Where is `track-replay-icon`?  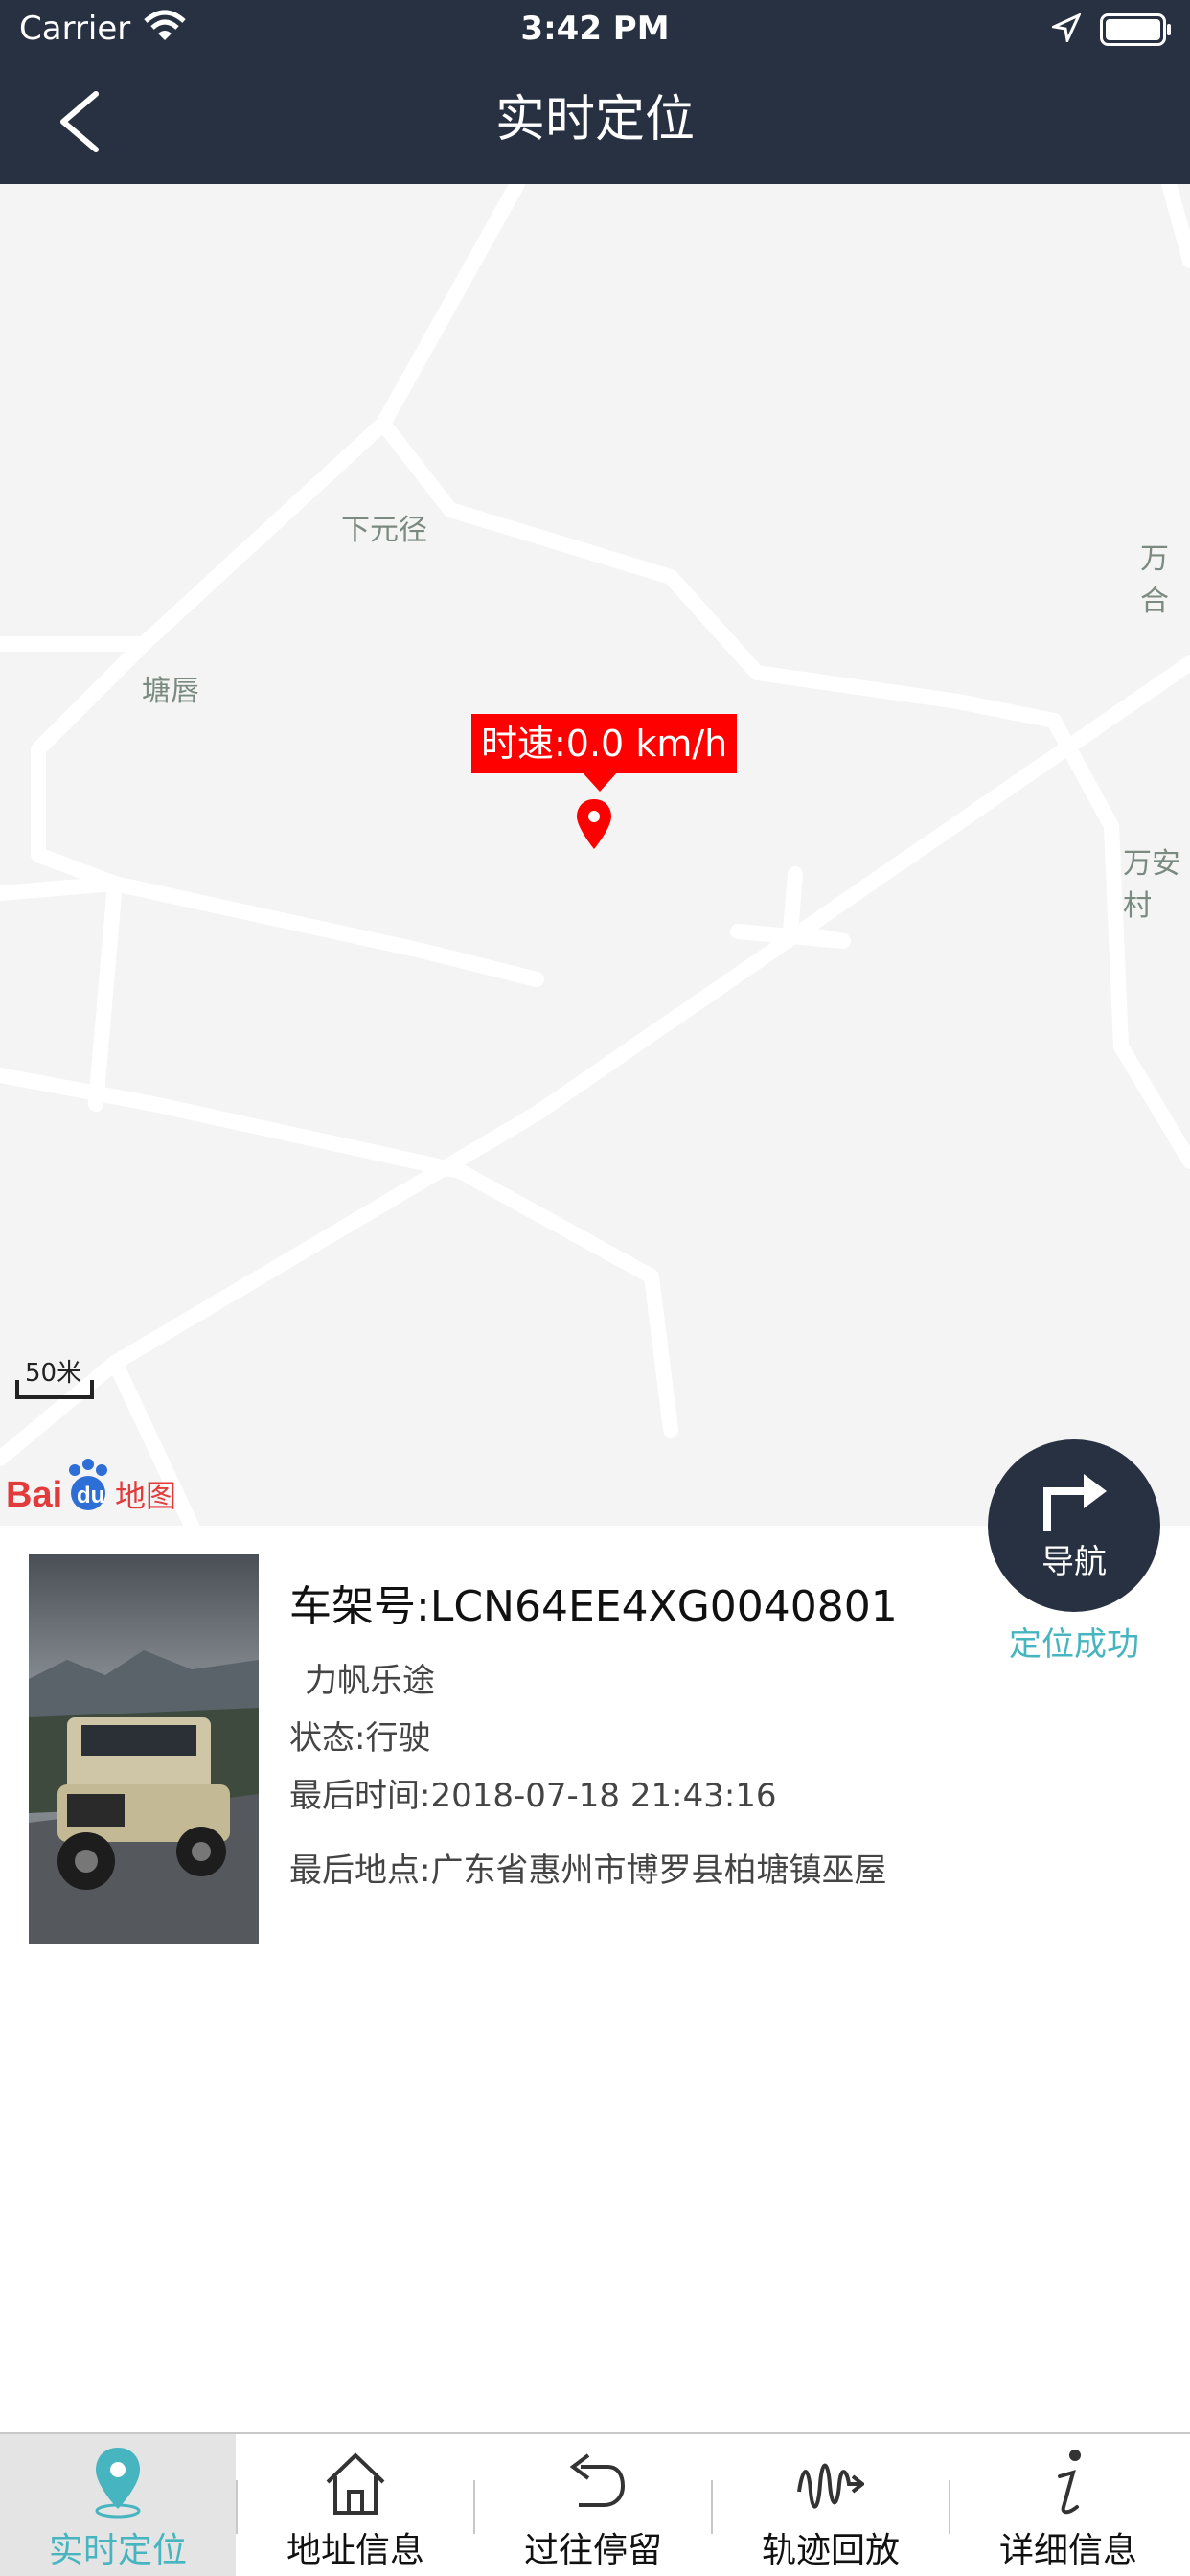 track-replay-icon is located at coordinates (831, 2486).